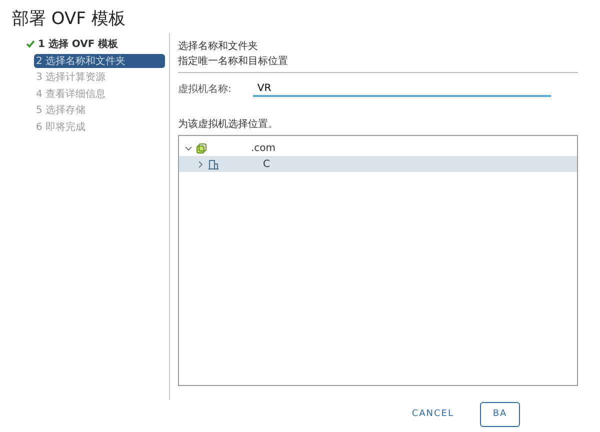  What do you see at coordinates (201, 148) in the screenshot?
I see `server-icon` at bounding box center [201, 148].